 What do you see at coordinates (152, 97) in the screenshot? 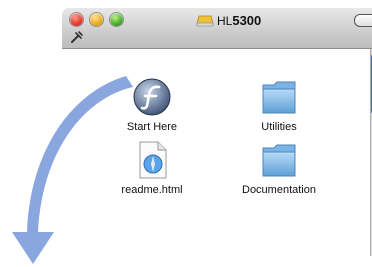
I see `flash-start-here-icon` at bounding box center [152, 97].